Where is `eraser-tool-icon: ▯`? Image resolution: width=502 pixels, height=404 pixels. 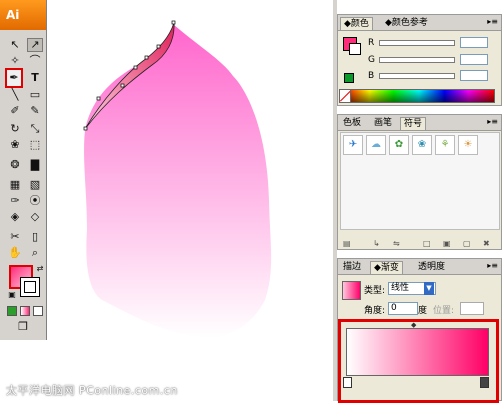 eraser-tool-icon: ▯ is located at coordinates (35, 237).